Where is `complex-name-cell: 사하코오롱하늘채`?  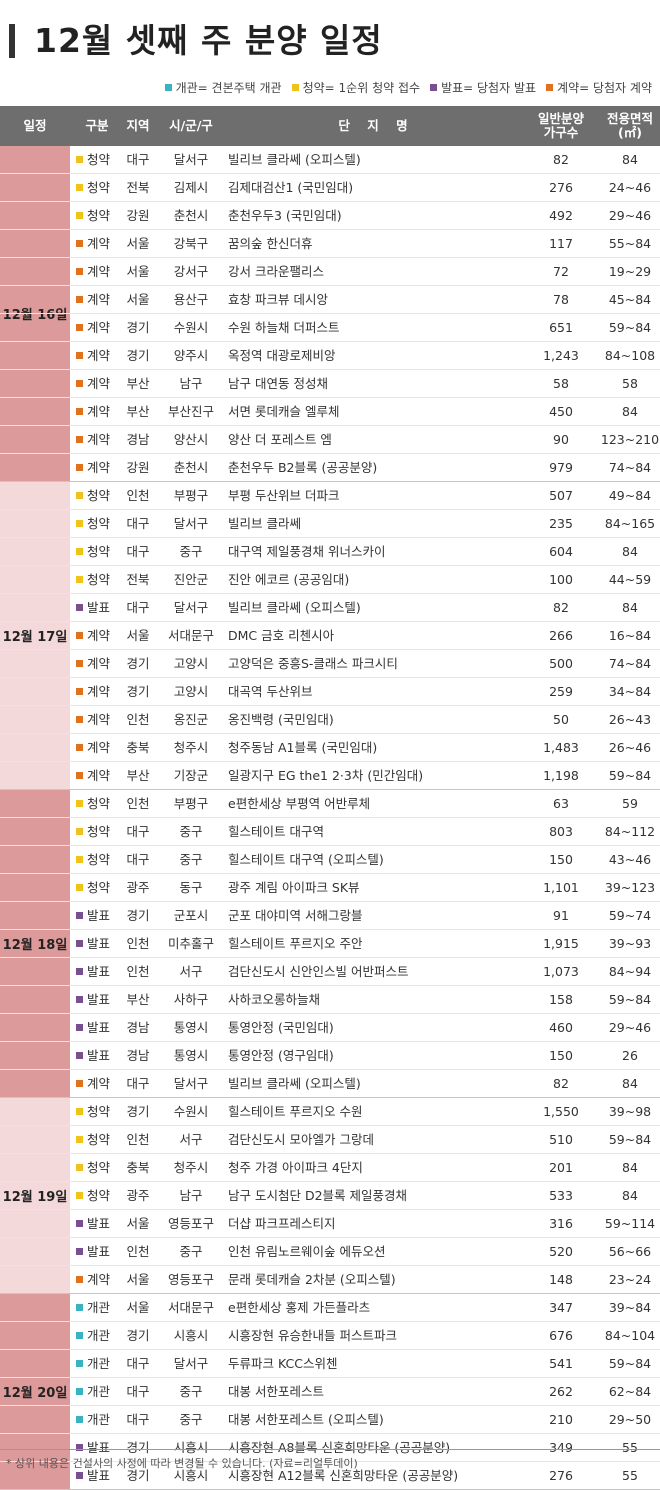
complex-name-cell: 사하코오롱하늘채 is located at coordinates (274, 999).